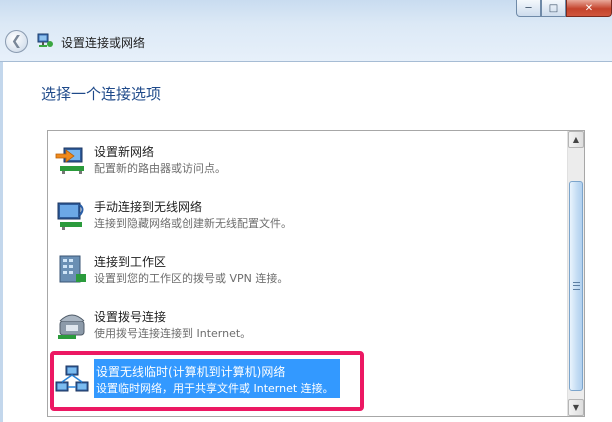 This screenshot has height=422, width=612. I want to click on option-new-network: 设置新网络 配置新的路由器或访问点。, so click(311, 164).